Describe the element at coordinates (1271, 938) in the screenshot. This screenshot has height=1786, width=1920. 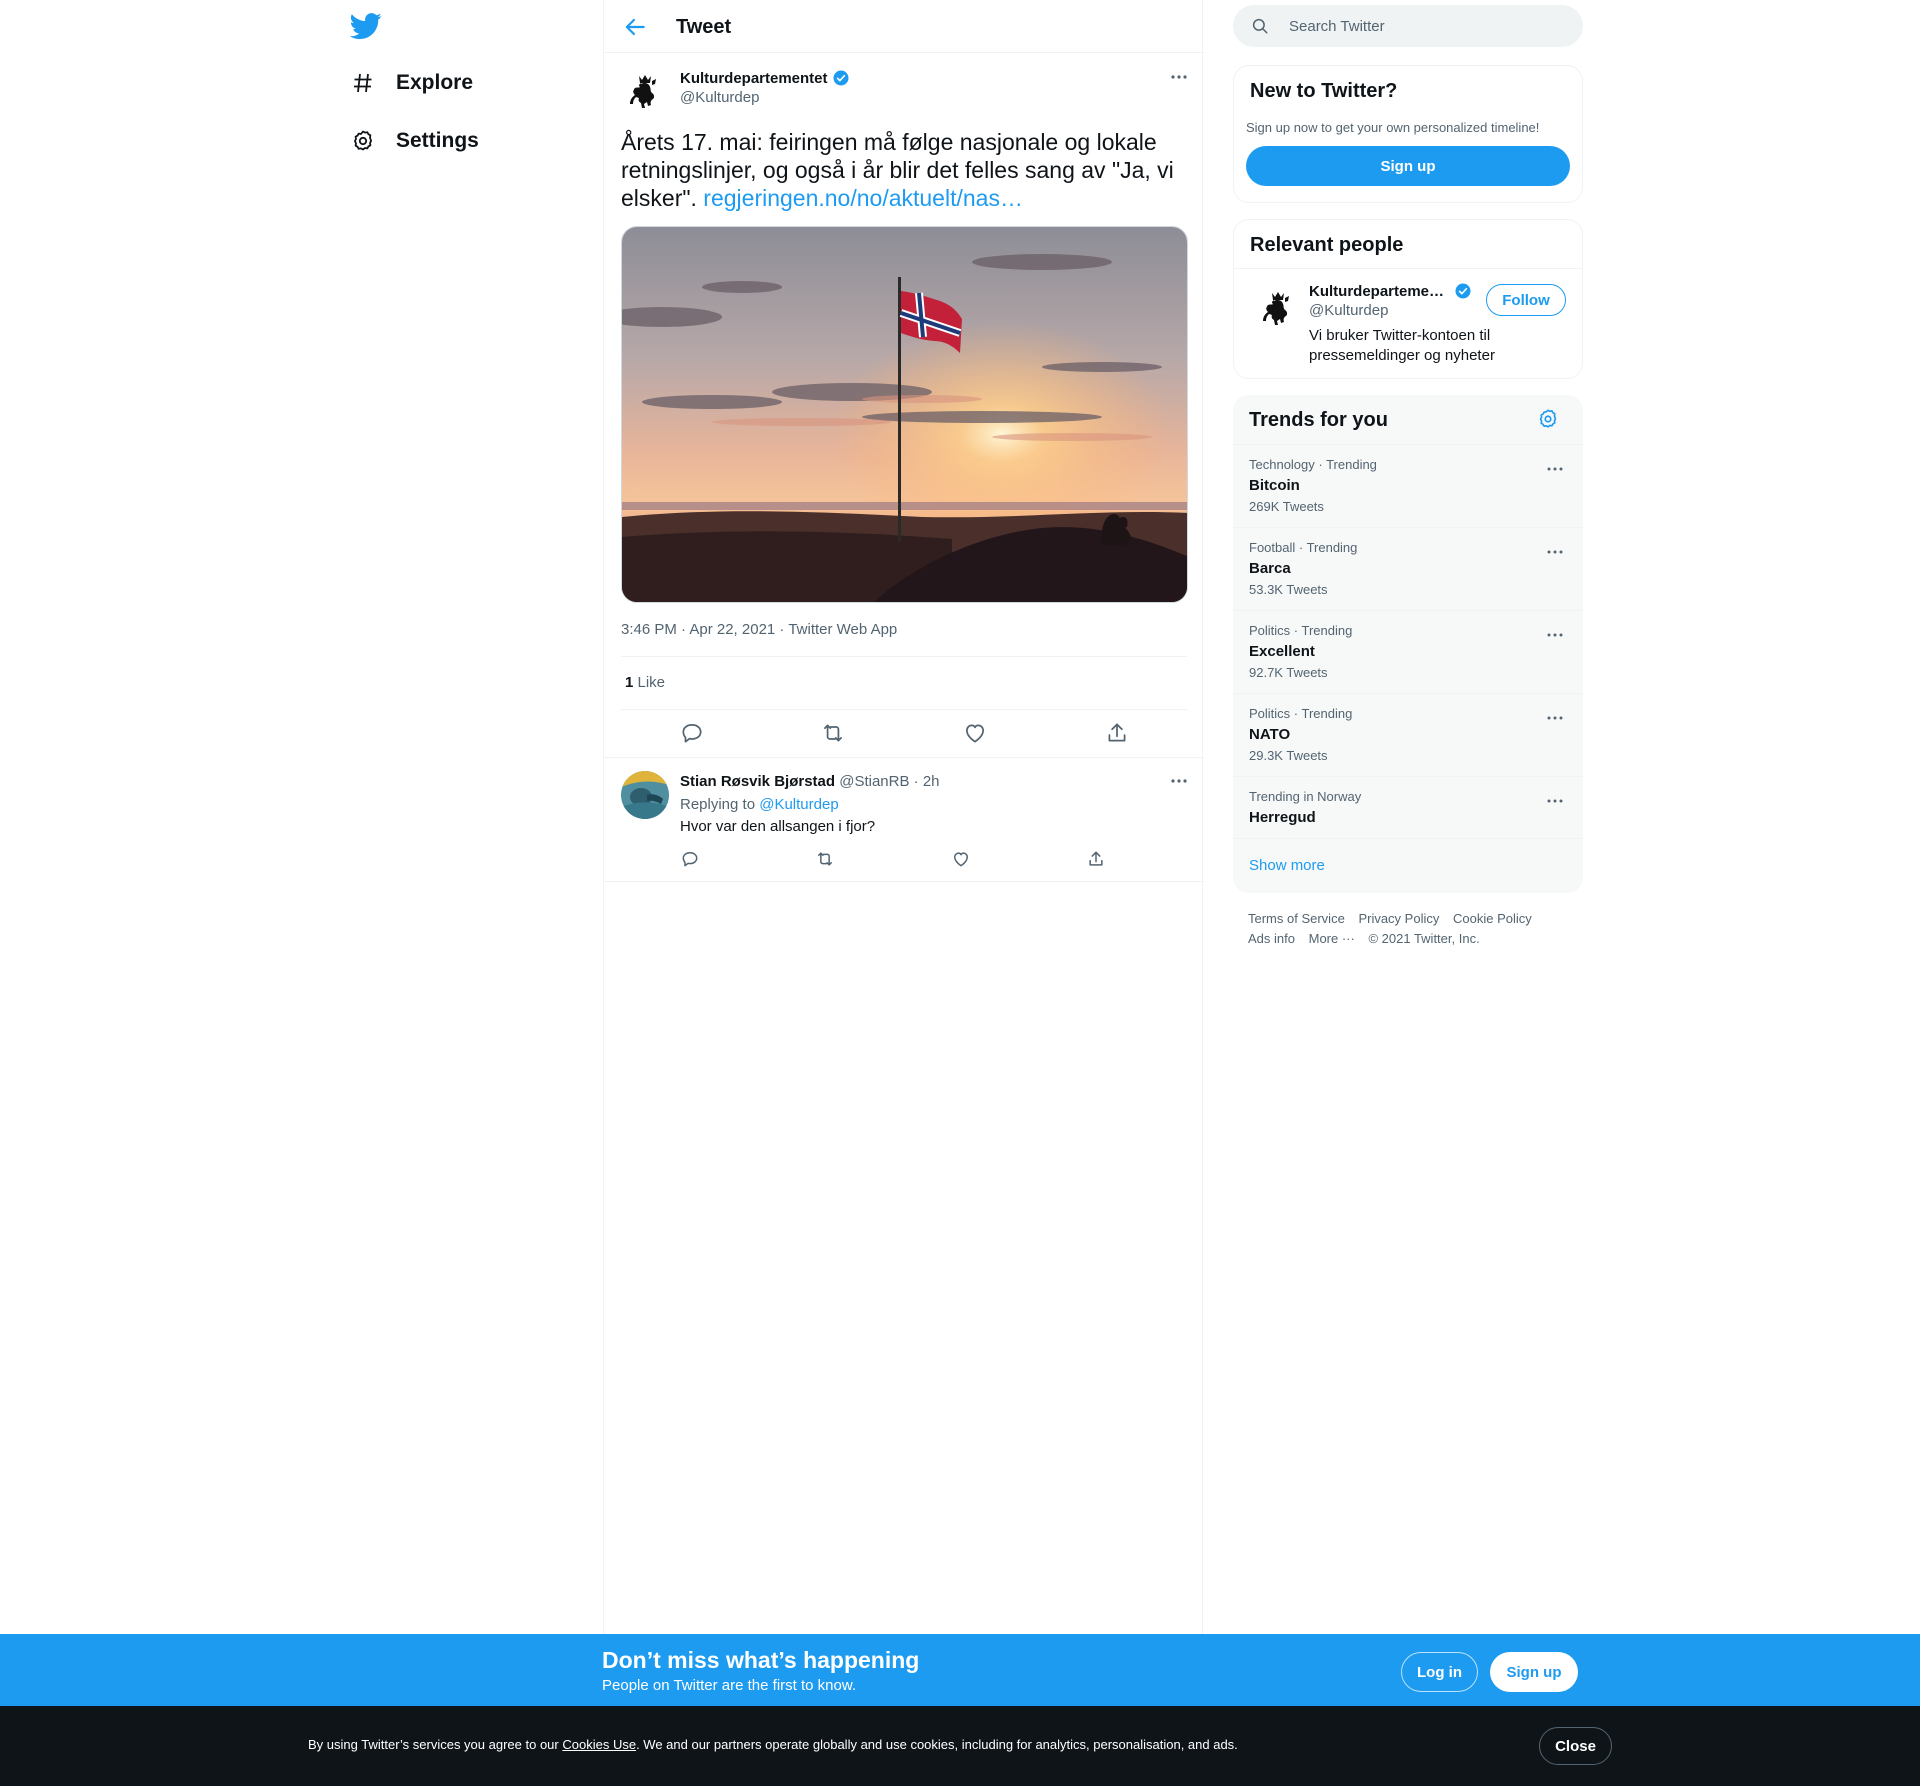
I see `ads-info-link: Ads info` at that location.